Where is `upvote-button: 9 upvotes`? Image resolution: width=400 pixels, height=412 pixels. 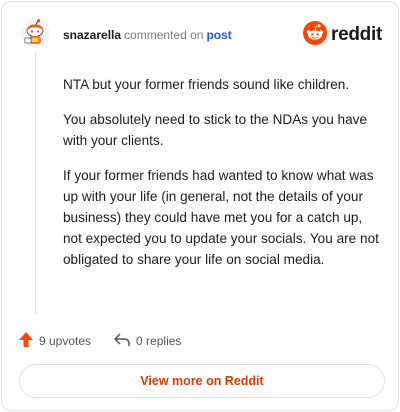
upvote-button: 9 upvotes is located at coordinates (54, 341).